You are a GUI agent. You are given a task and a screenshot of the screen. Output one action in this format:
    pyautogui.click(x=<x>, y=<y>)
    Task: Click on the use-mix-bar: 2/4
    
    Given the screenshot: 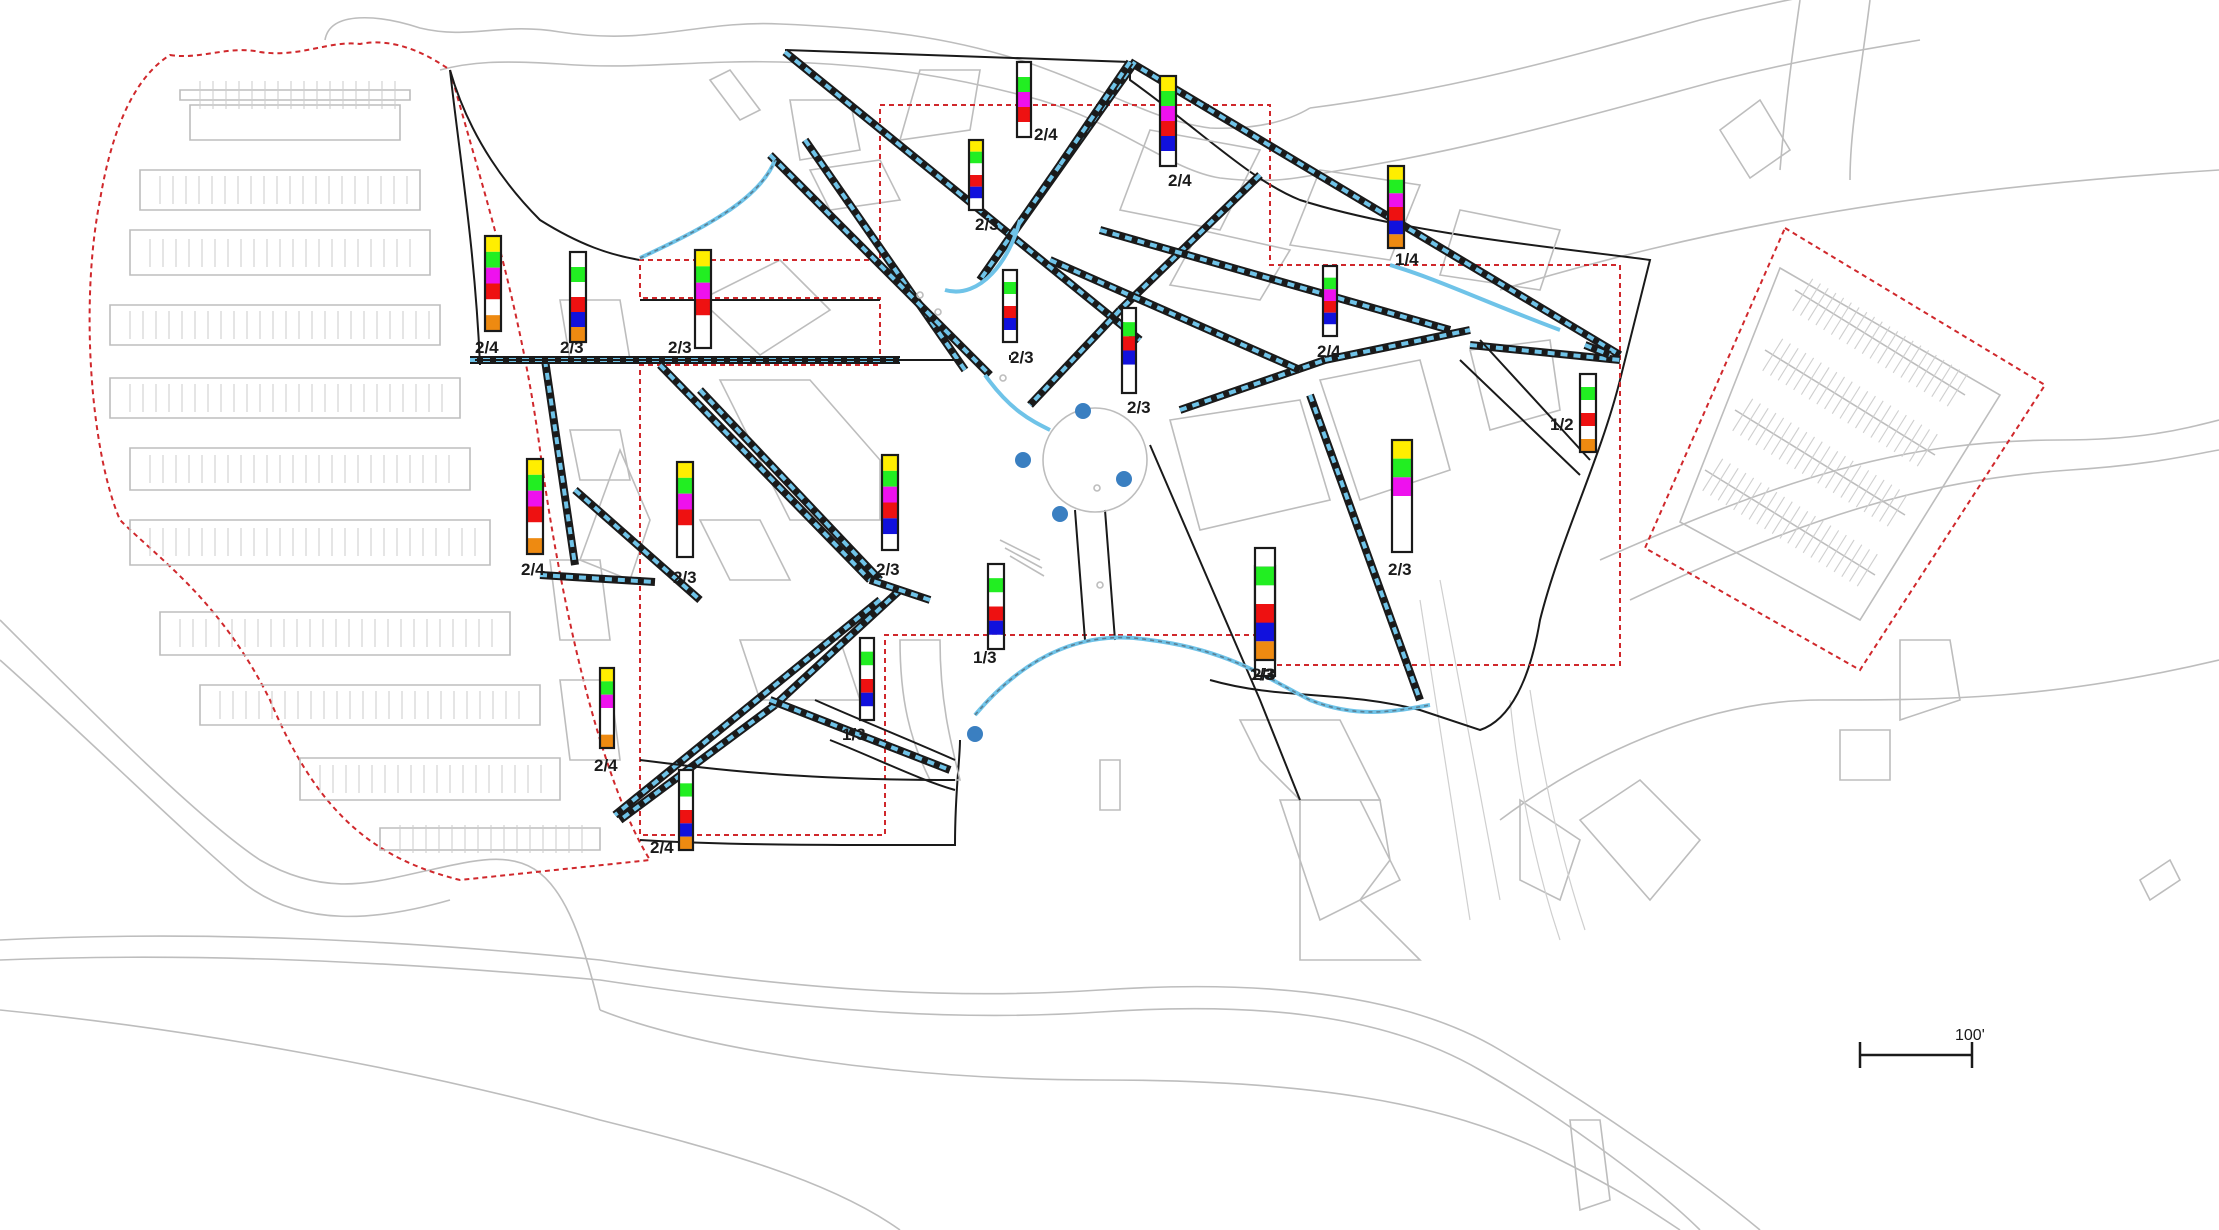 What is the action you would take?
    pyautogui.click(x=489, y=295)
    